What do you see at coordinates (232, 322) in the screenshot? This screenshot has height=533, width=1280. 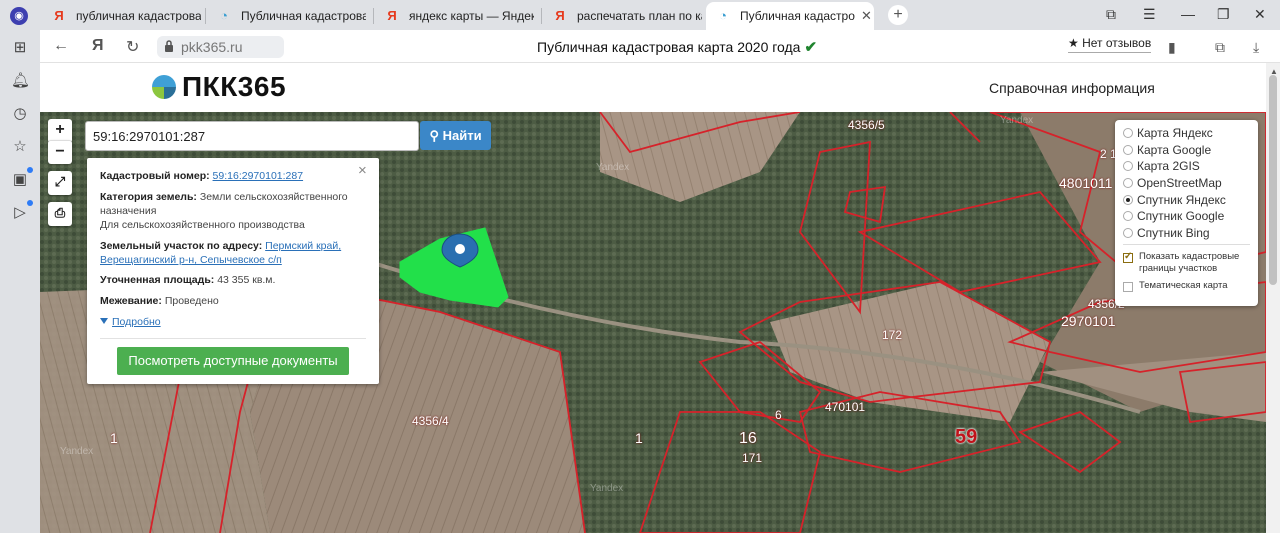 I see `details-toggle: Подробно` at bounding box center [232, 322].